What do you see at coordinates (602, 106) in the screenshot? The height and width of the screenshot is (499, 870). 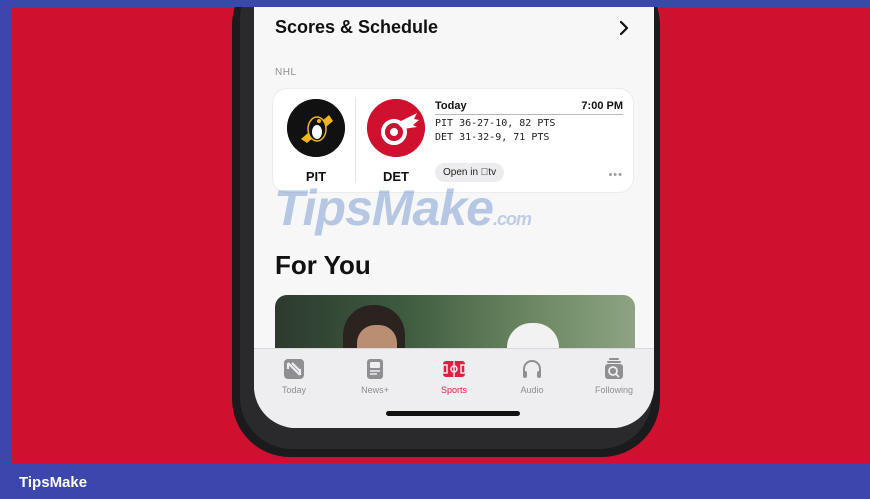 I see `game-time: 7:00 PM` at bounding box center [602, 106].